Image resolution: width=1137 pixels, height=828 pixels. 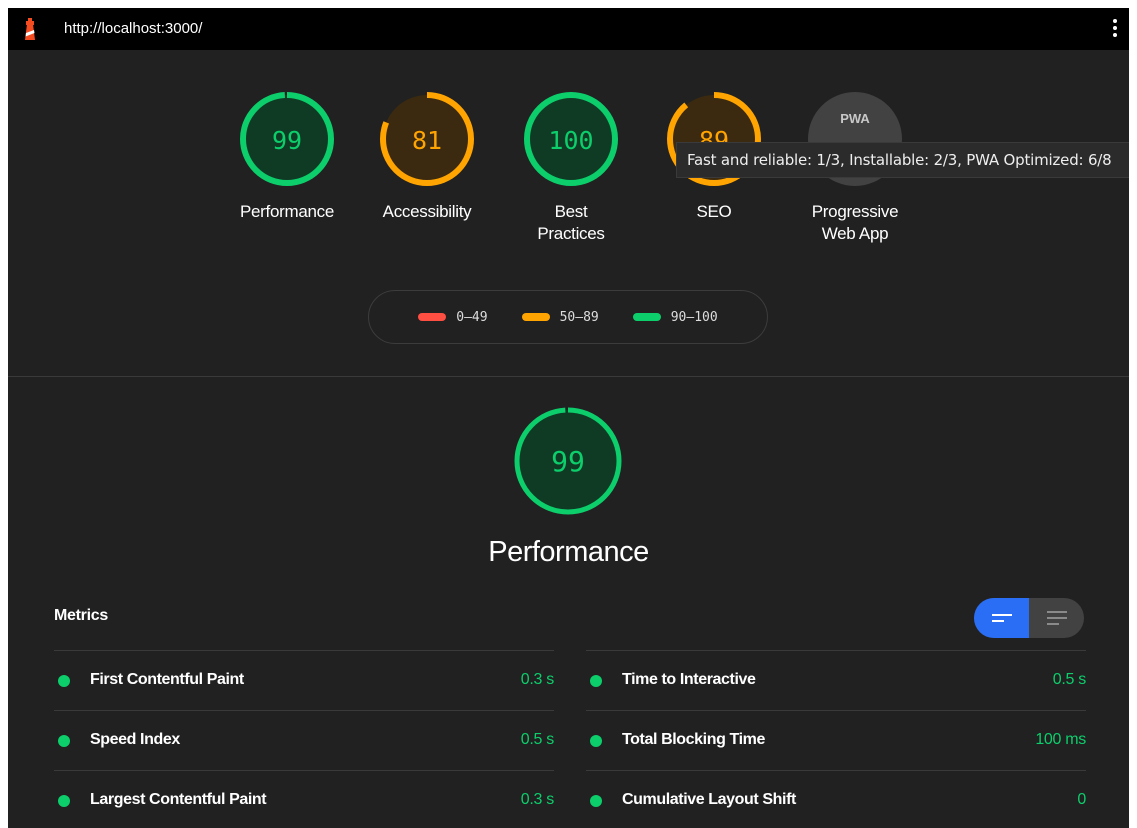 I want to click on report-url: http://localhost:3000/, so click(x=133, y=28).